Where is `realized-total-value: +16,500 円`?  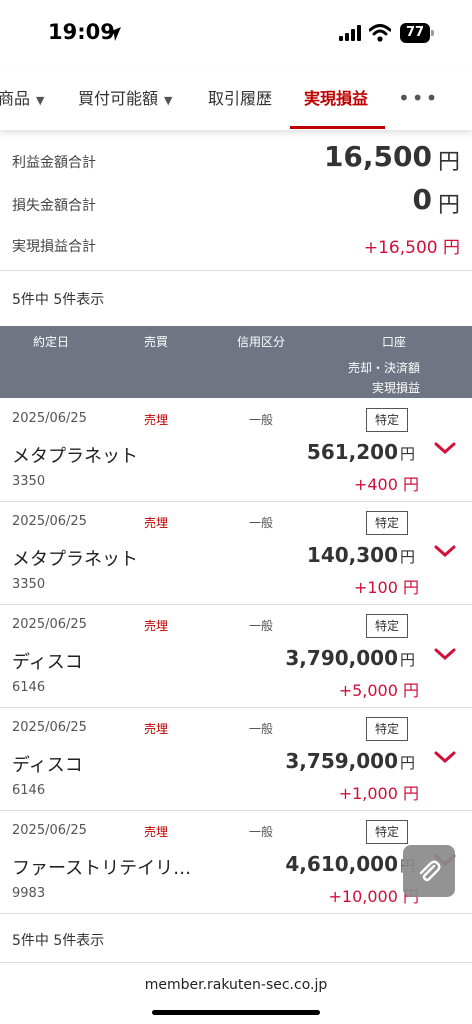
realized-total-value: +16,500 円 is located at coordinates (411, 248).